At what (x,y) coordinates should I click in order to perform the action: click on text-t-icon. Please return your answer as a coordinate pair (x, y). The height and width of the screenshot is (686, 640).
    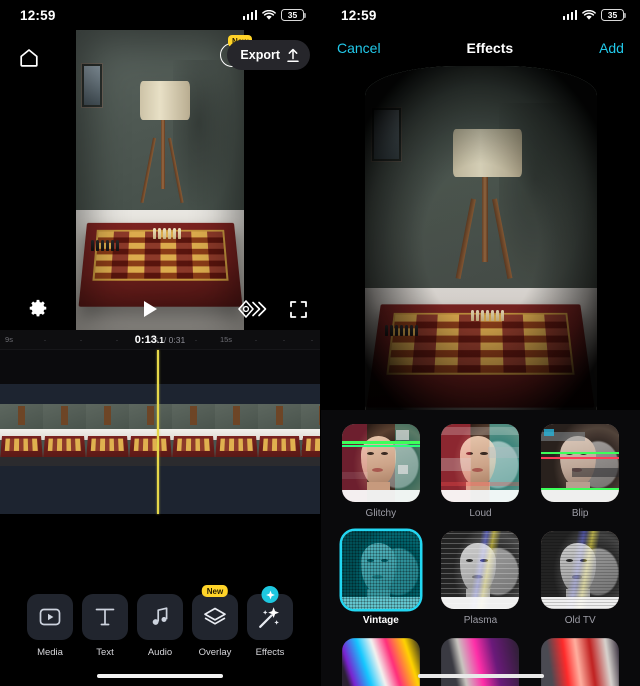
    Looking at the image, I should click on (105, 617).